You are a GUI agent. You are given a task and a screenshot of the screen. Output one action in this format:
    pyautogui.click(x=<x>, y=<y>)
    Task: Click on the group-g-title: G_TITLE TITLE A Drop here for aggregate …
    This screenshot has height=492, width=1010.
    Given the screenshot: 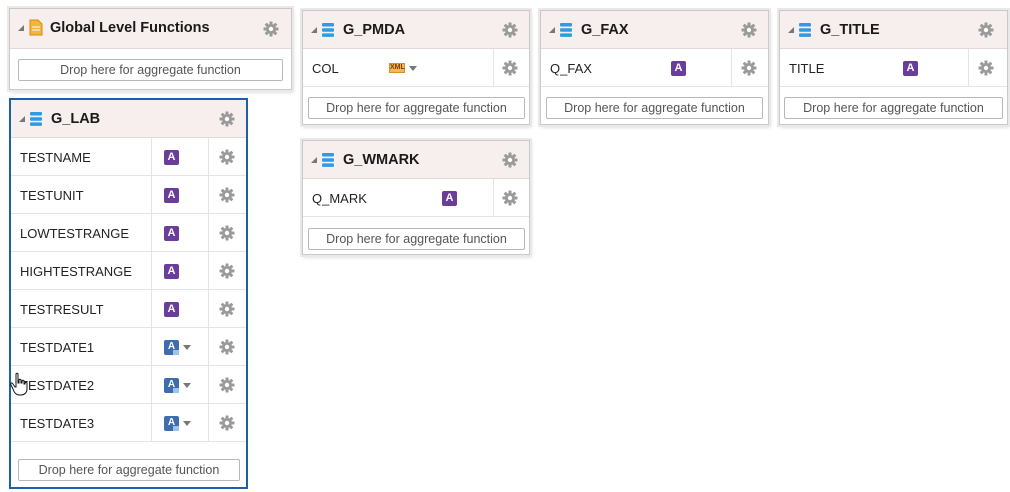 What is the action you would take?
    pyautogui.click(x=893, y=67)
    